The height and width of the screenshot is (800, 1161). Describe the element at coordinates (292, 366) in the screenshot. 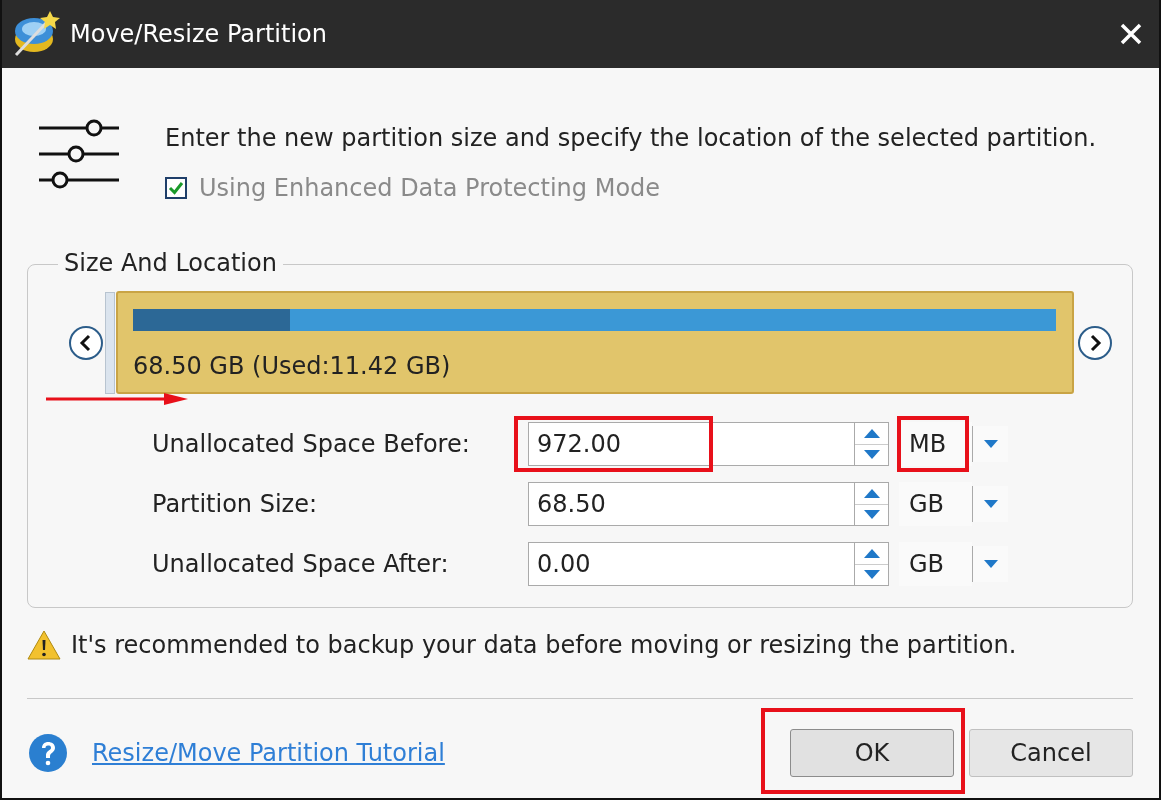

I see `partition-label: 68.50 GB (Used:11.42 GB)` at that location.